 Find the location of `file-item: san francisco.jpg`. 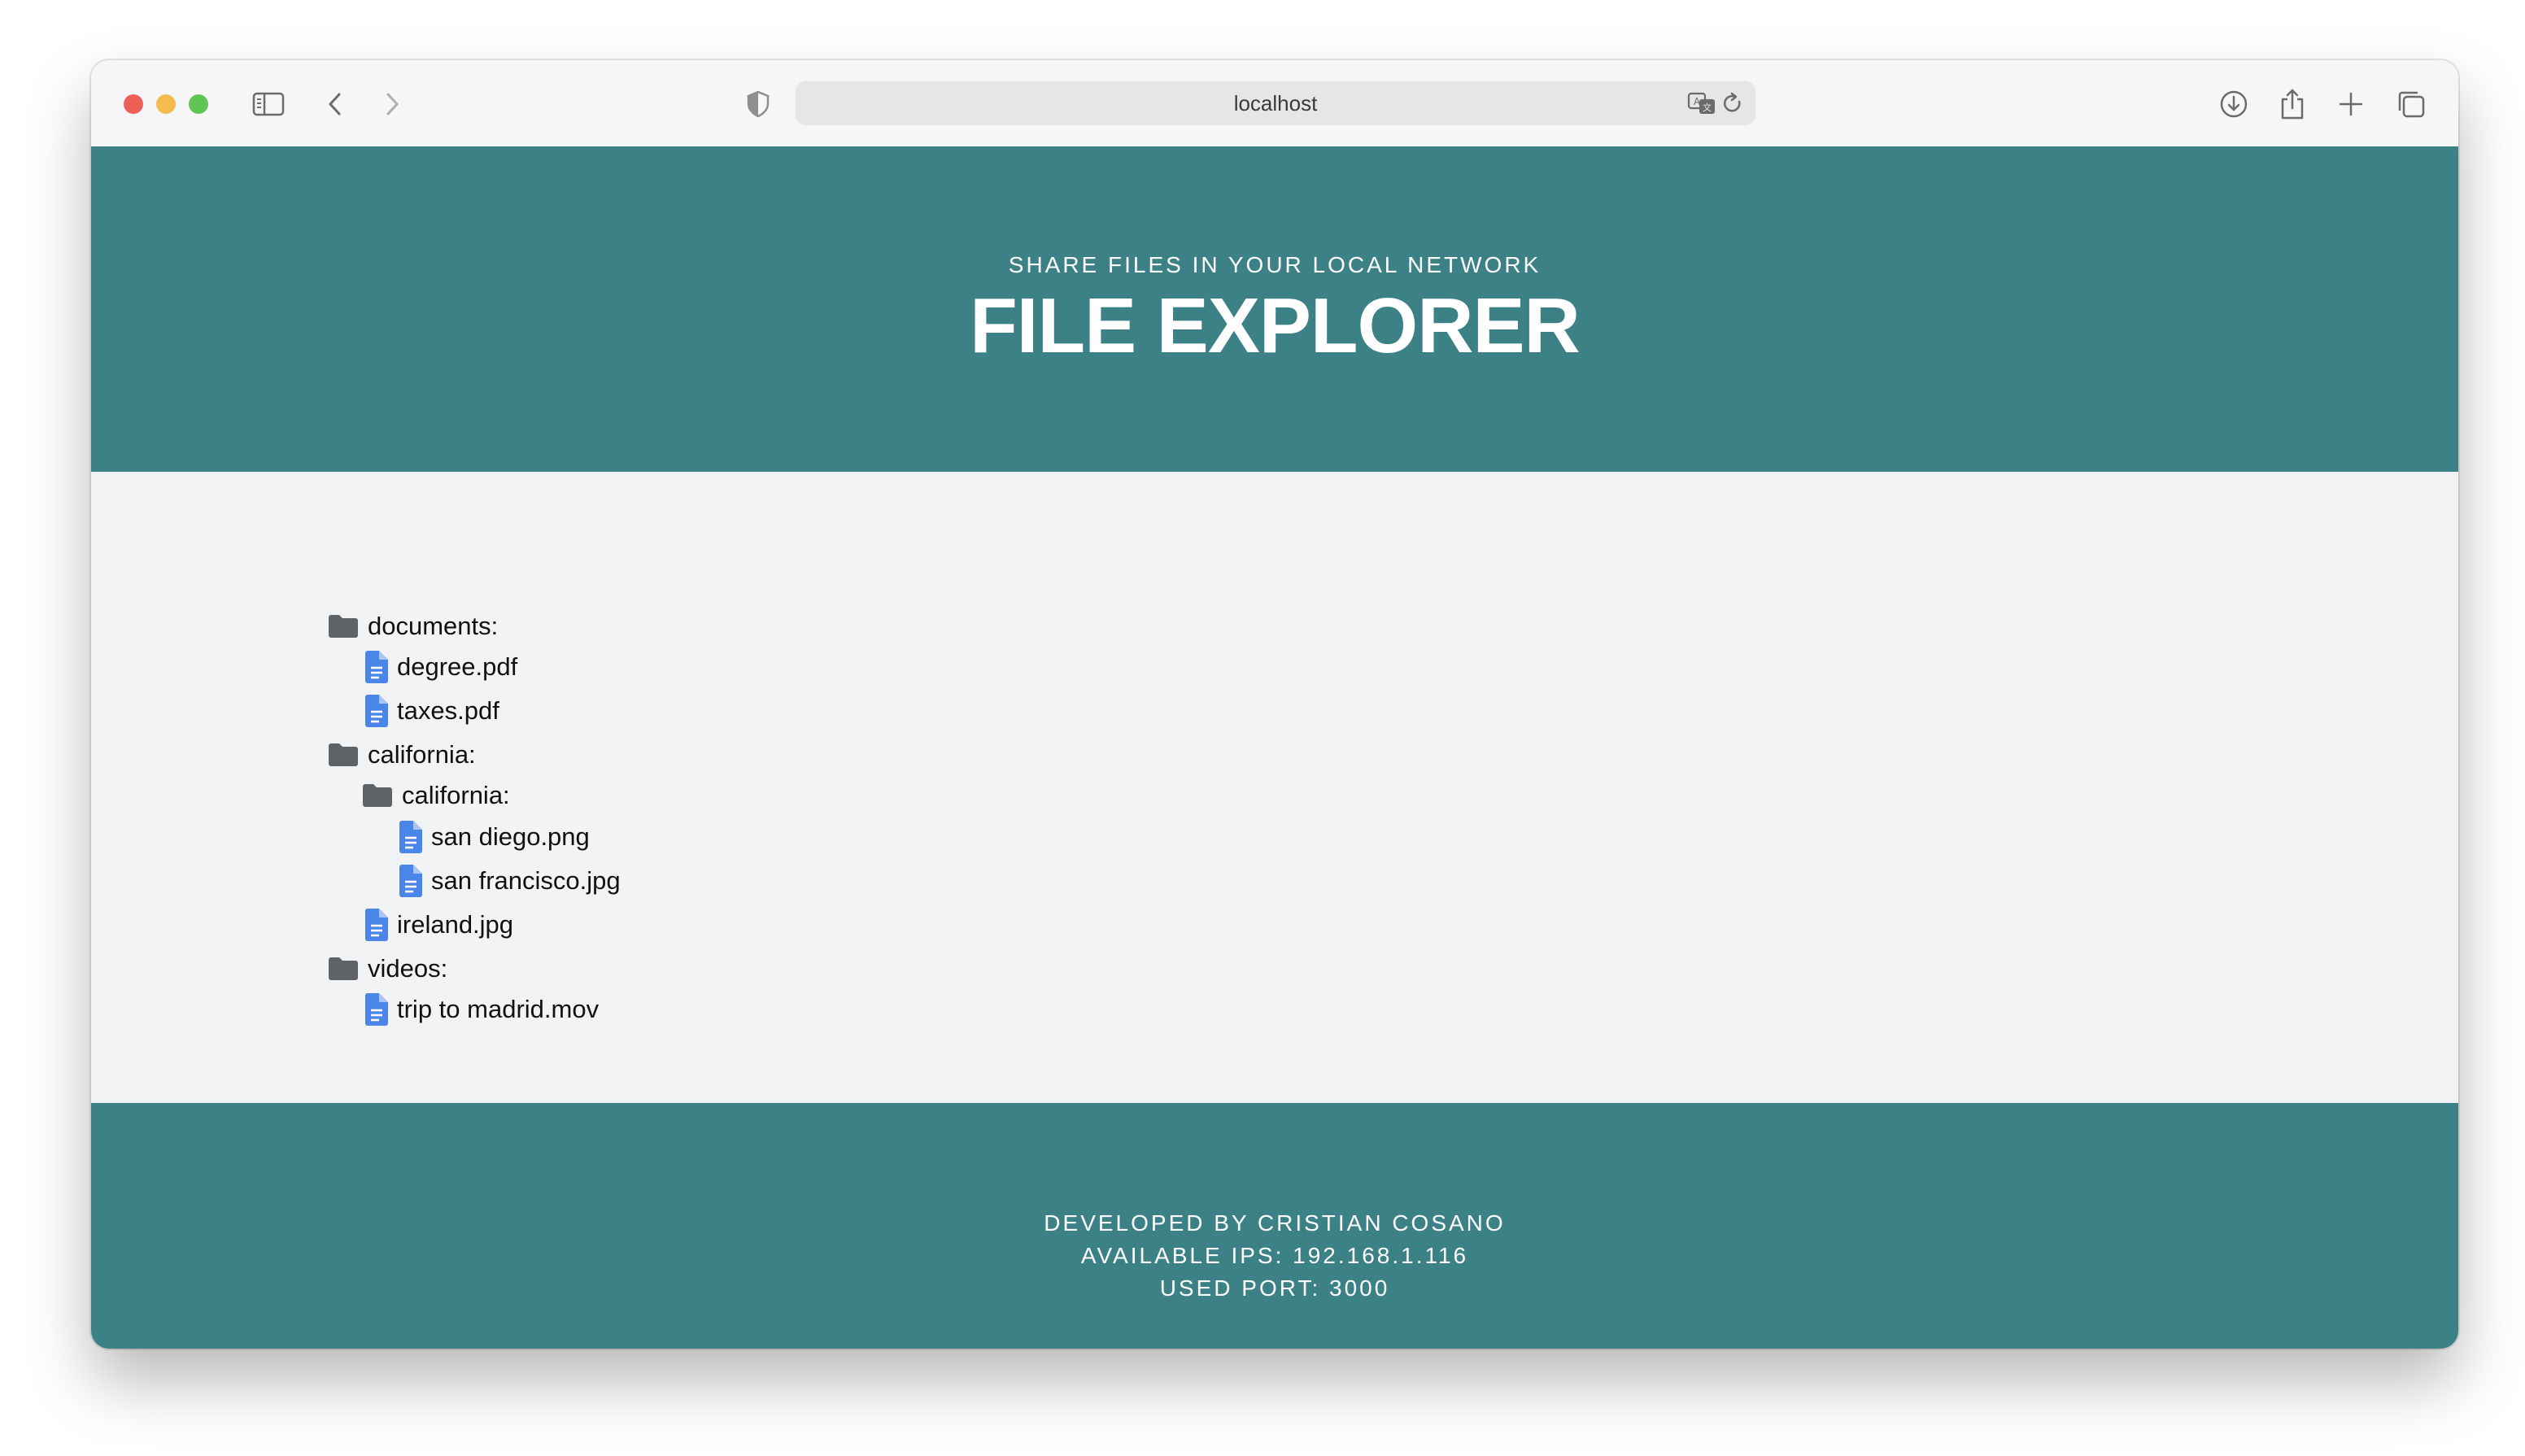

file-item: san francisco.jpg is located at coordinates (509, 881).